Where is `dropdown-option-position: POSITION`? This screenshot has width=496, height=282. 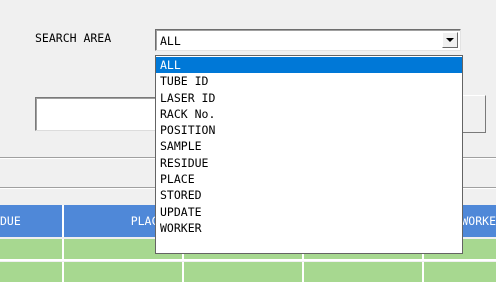
dropdown-option-position: POSITION is located at coordinates (309, 130).